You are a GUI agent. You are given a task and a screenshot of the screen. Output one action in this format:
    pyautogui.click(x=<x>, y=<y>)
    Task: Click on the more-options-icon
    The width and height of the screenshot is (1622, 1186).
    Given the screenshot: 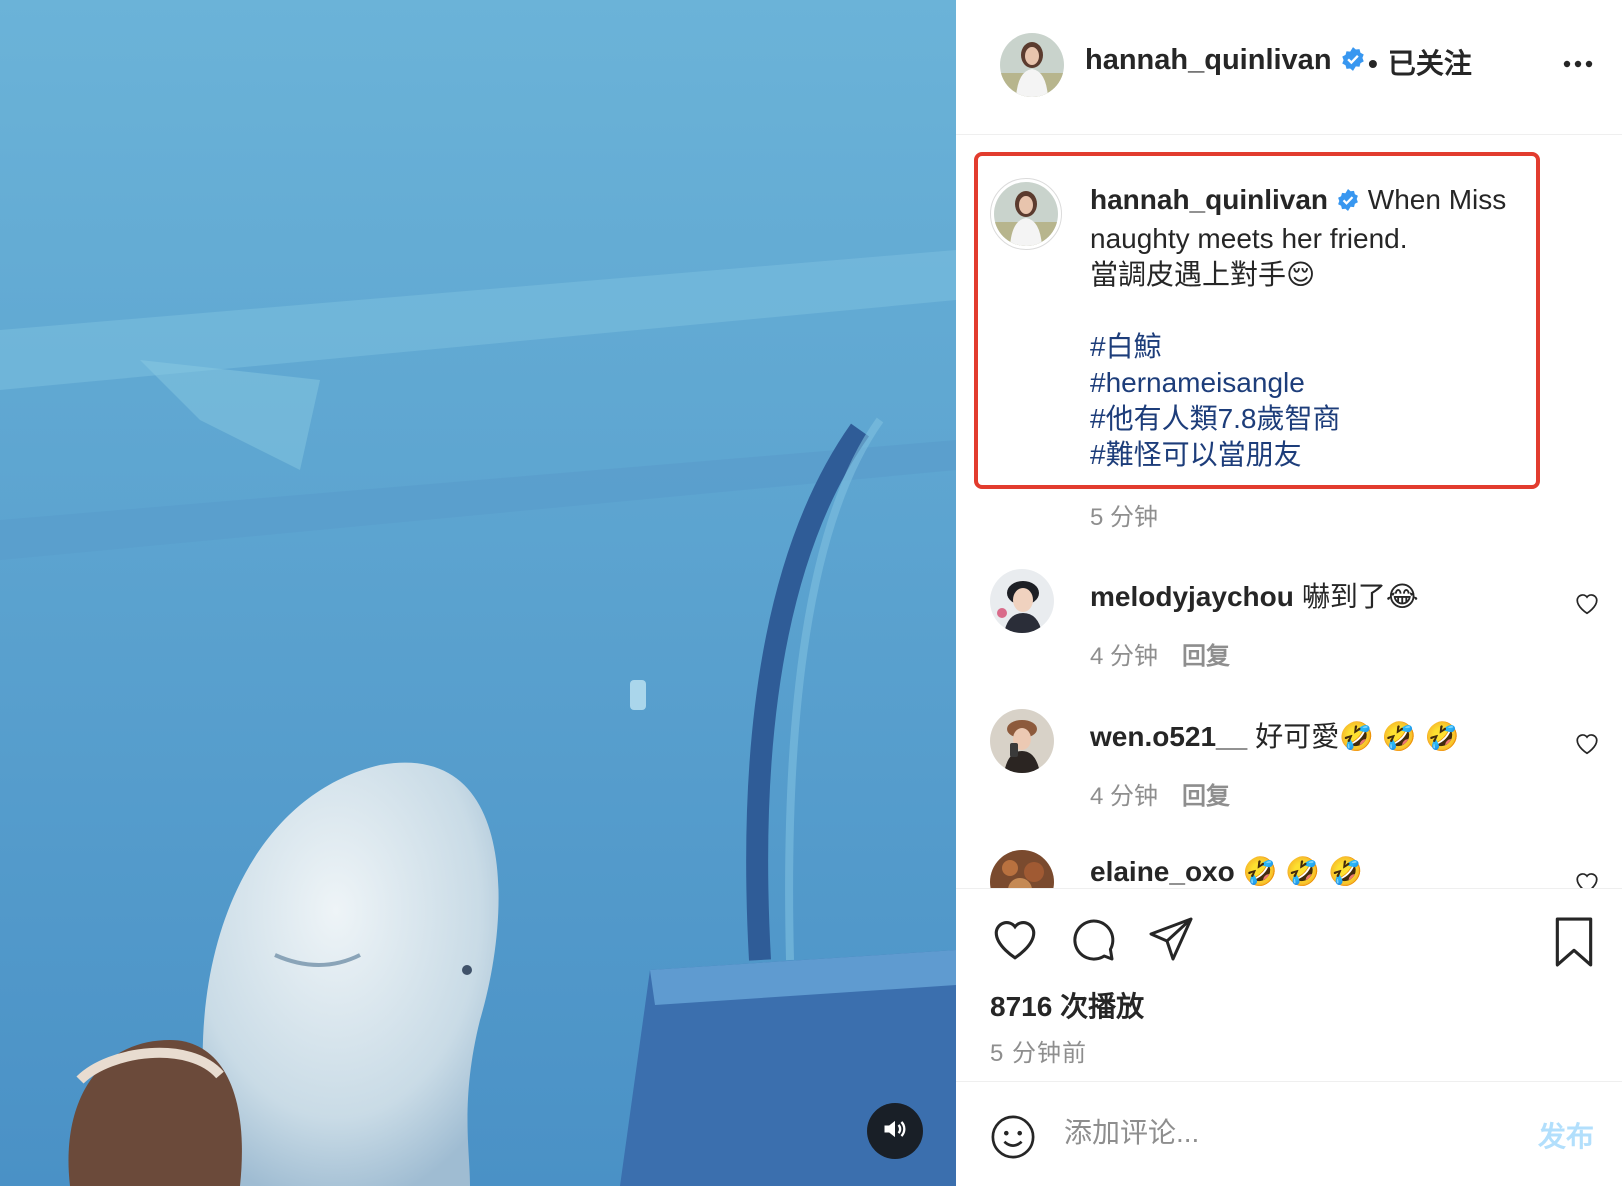 What is the action you would take?
    pyautogui.click(x=1578, y=65)
    